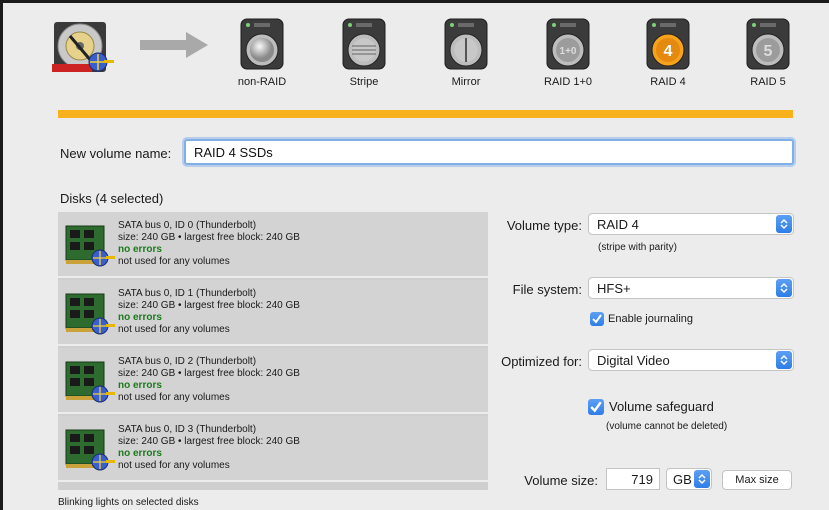 The image size is (829, 510). What do you see at coordinates (187, 361) in the screenshot?
I see `disk-name: SATA bus 0, ID 2 (Thunderbolt)` at bounding box center [187, 361].